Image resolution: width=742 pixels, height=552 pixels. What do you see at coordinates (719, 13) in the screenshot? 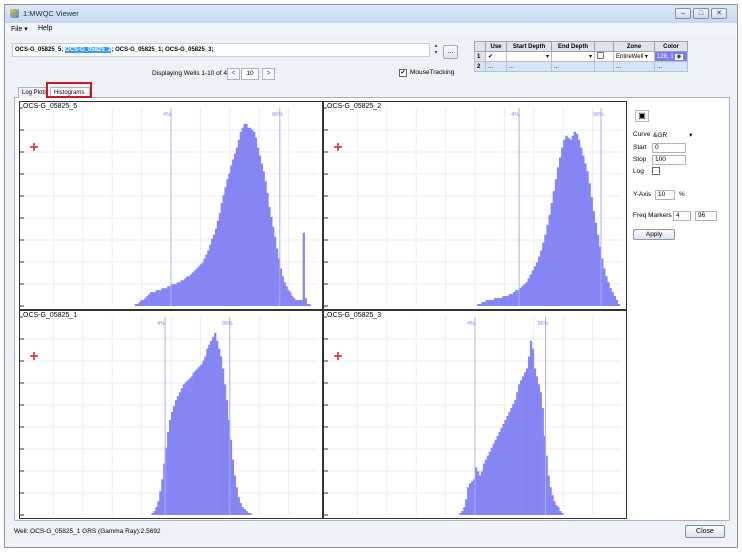
I see `close-window-button: ✕` at bounding box center [719, 13].